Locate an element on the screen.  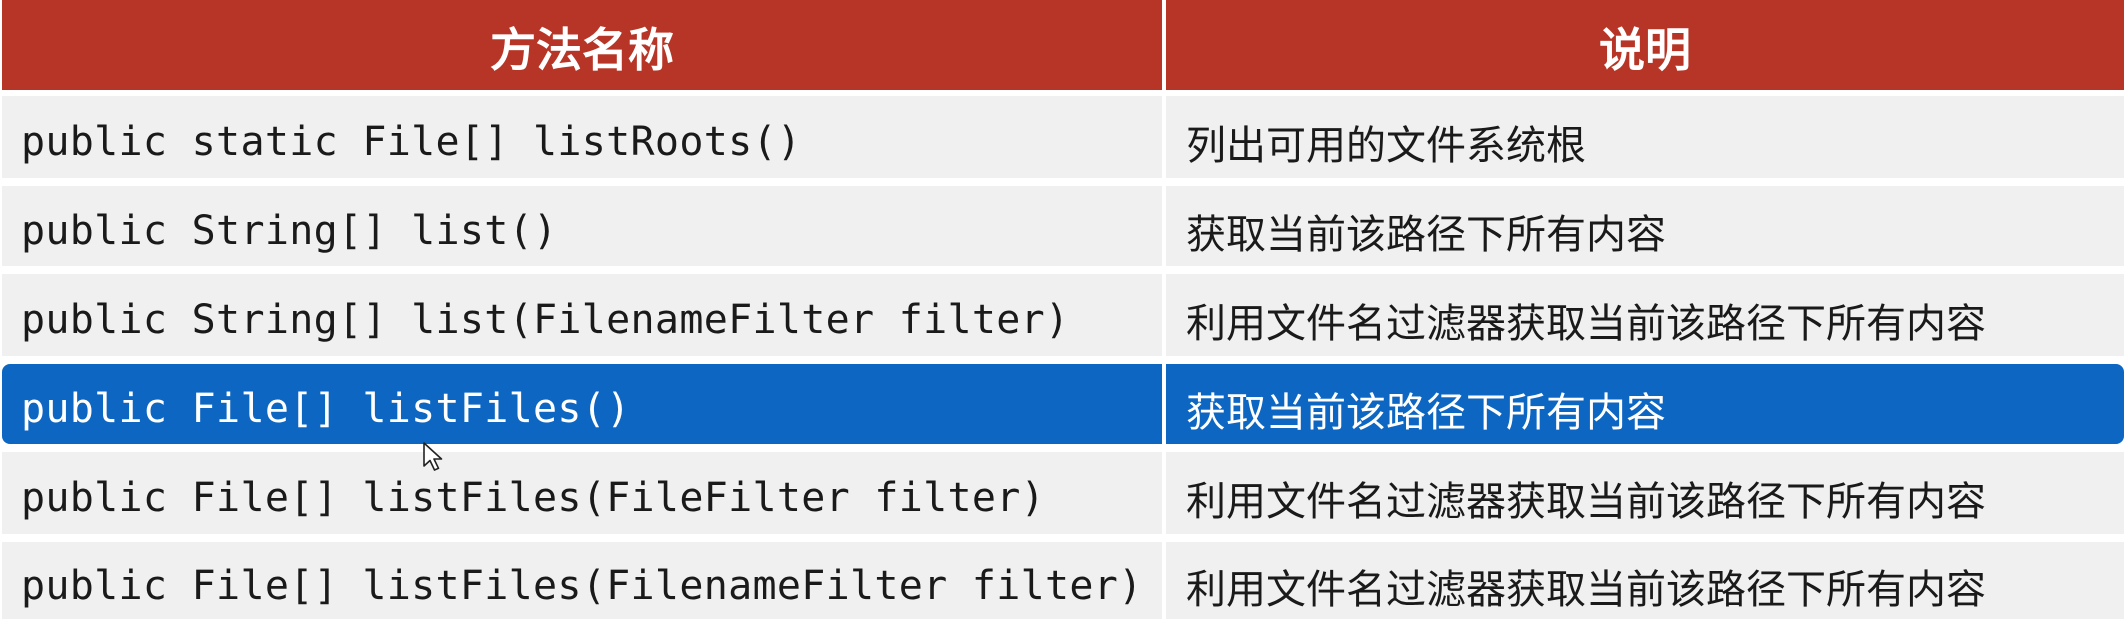
table-header: 方法名称 说明 is located at coordinates (1063, 45).